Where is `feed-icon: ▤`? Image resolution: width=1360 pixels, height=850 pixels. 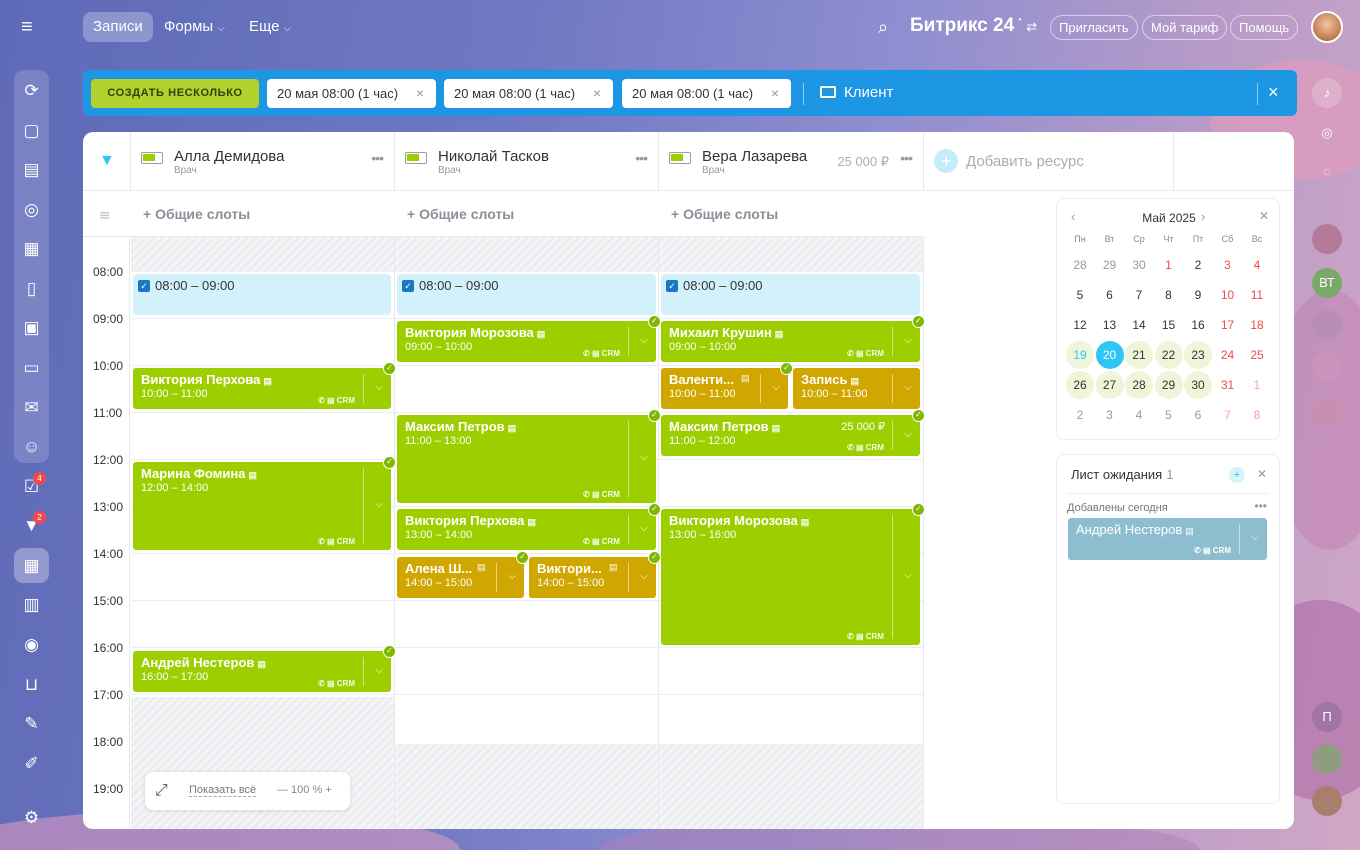
feed-icon: ▤ is located at coordinates (31, 169).